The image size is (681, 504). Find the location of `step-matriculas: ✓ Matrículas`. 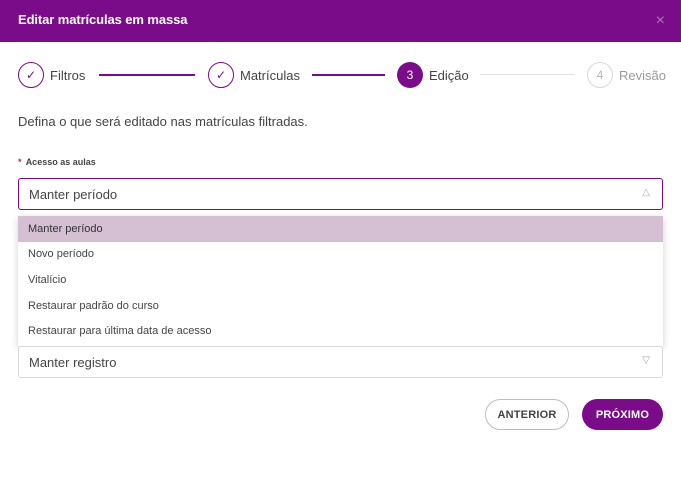

step-matriculas: ✓ Matrículas is located at coordinates (254, 75).